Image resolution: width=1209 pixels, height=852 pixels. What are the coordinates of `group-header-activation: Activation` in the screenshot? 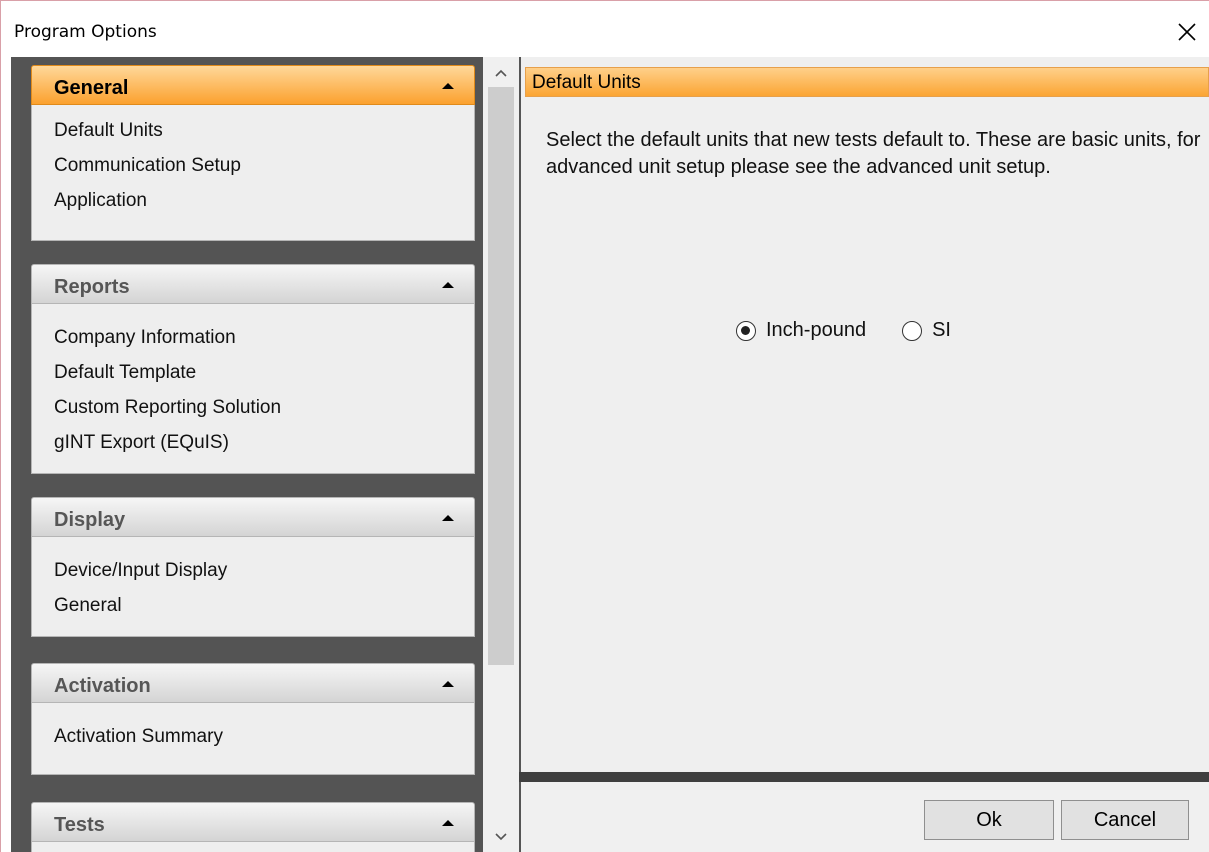 It's located at (253, 683).